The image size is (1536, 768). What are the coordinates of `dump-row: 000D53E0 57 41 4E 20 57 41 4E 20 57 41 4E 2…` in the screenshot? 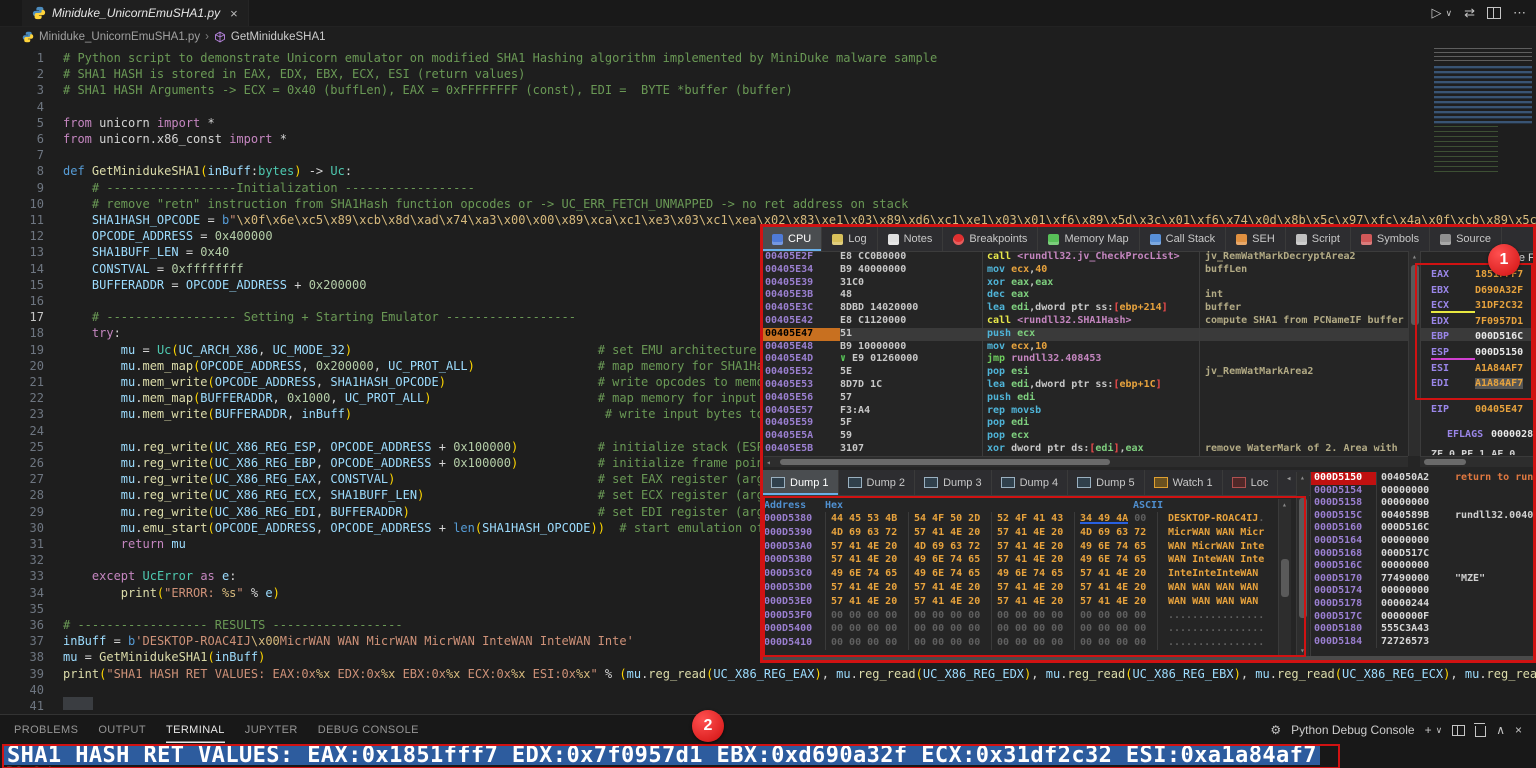 It's located at (1020, 601).